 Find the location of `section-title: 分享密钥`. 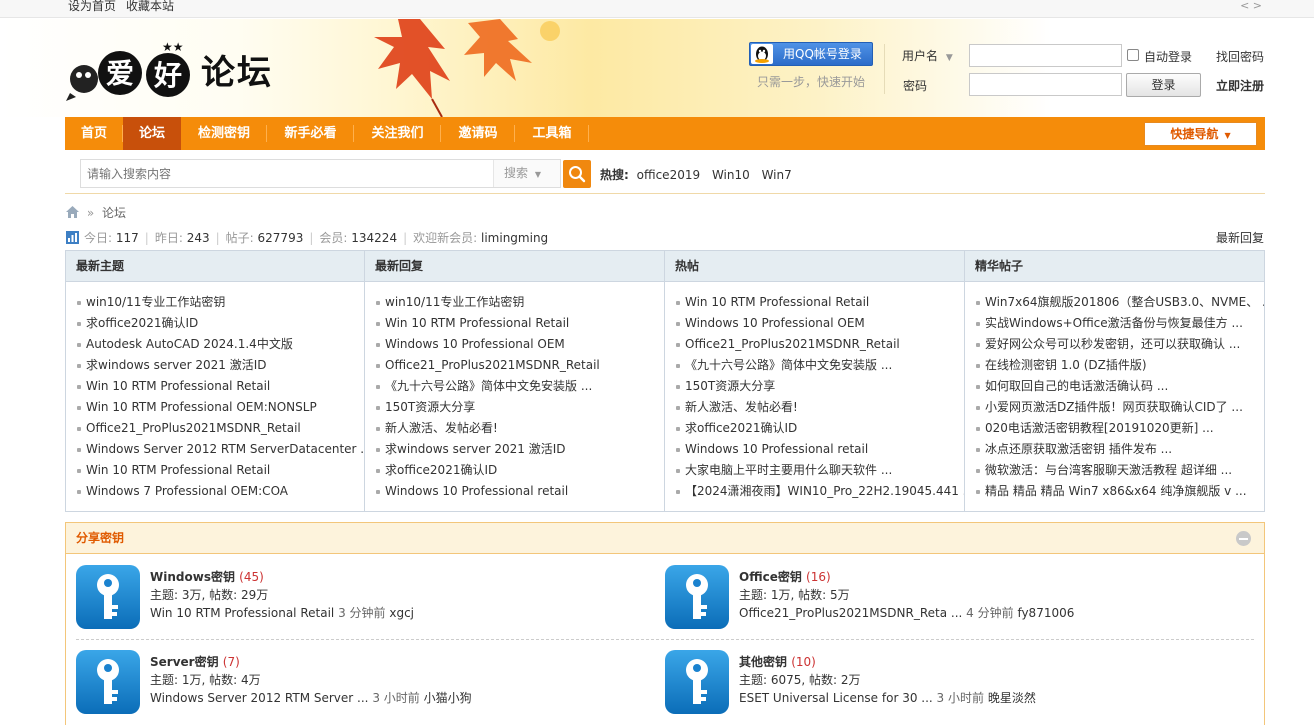

section-title: 分享密钥 is located at coordinates (665, 538).